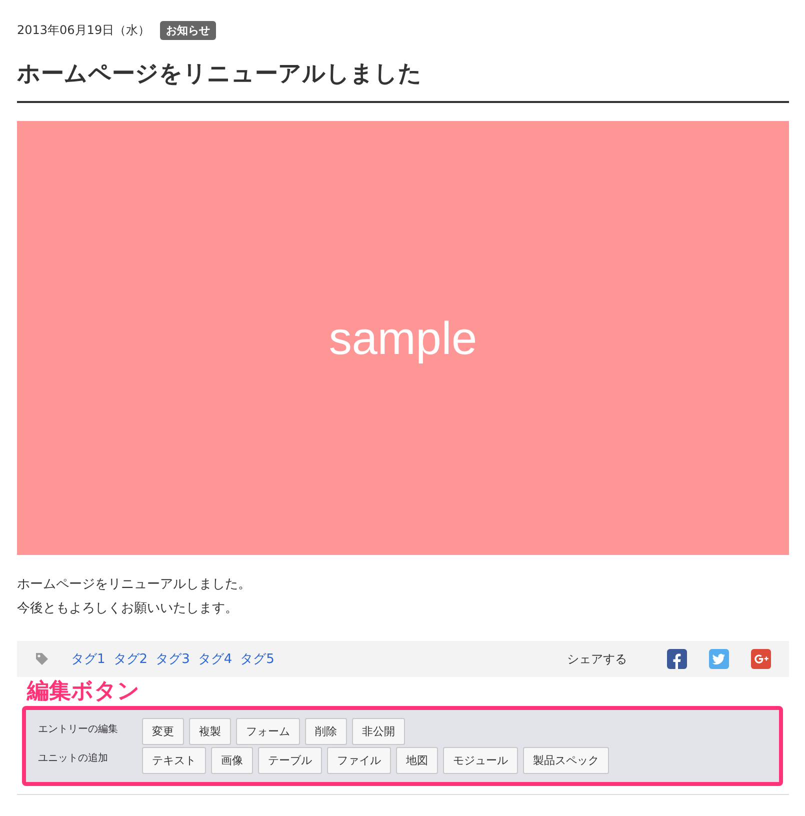 The image size is (805, 816). Describe the element at coordinates (257, 659) in the screenshot. I see `tag-link: タグ5` at that location.